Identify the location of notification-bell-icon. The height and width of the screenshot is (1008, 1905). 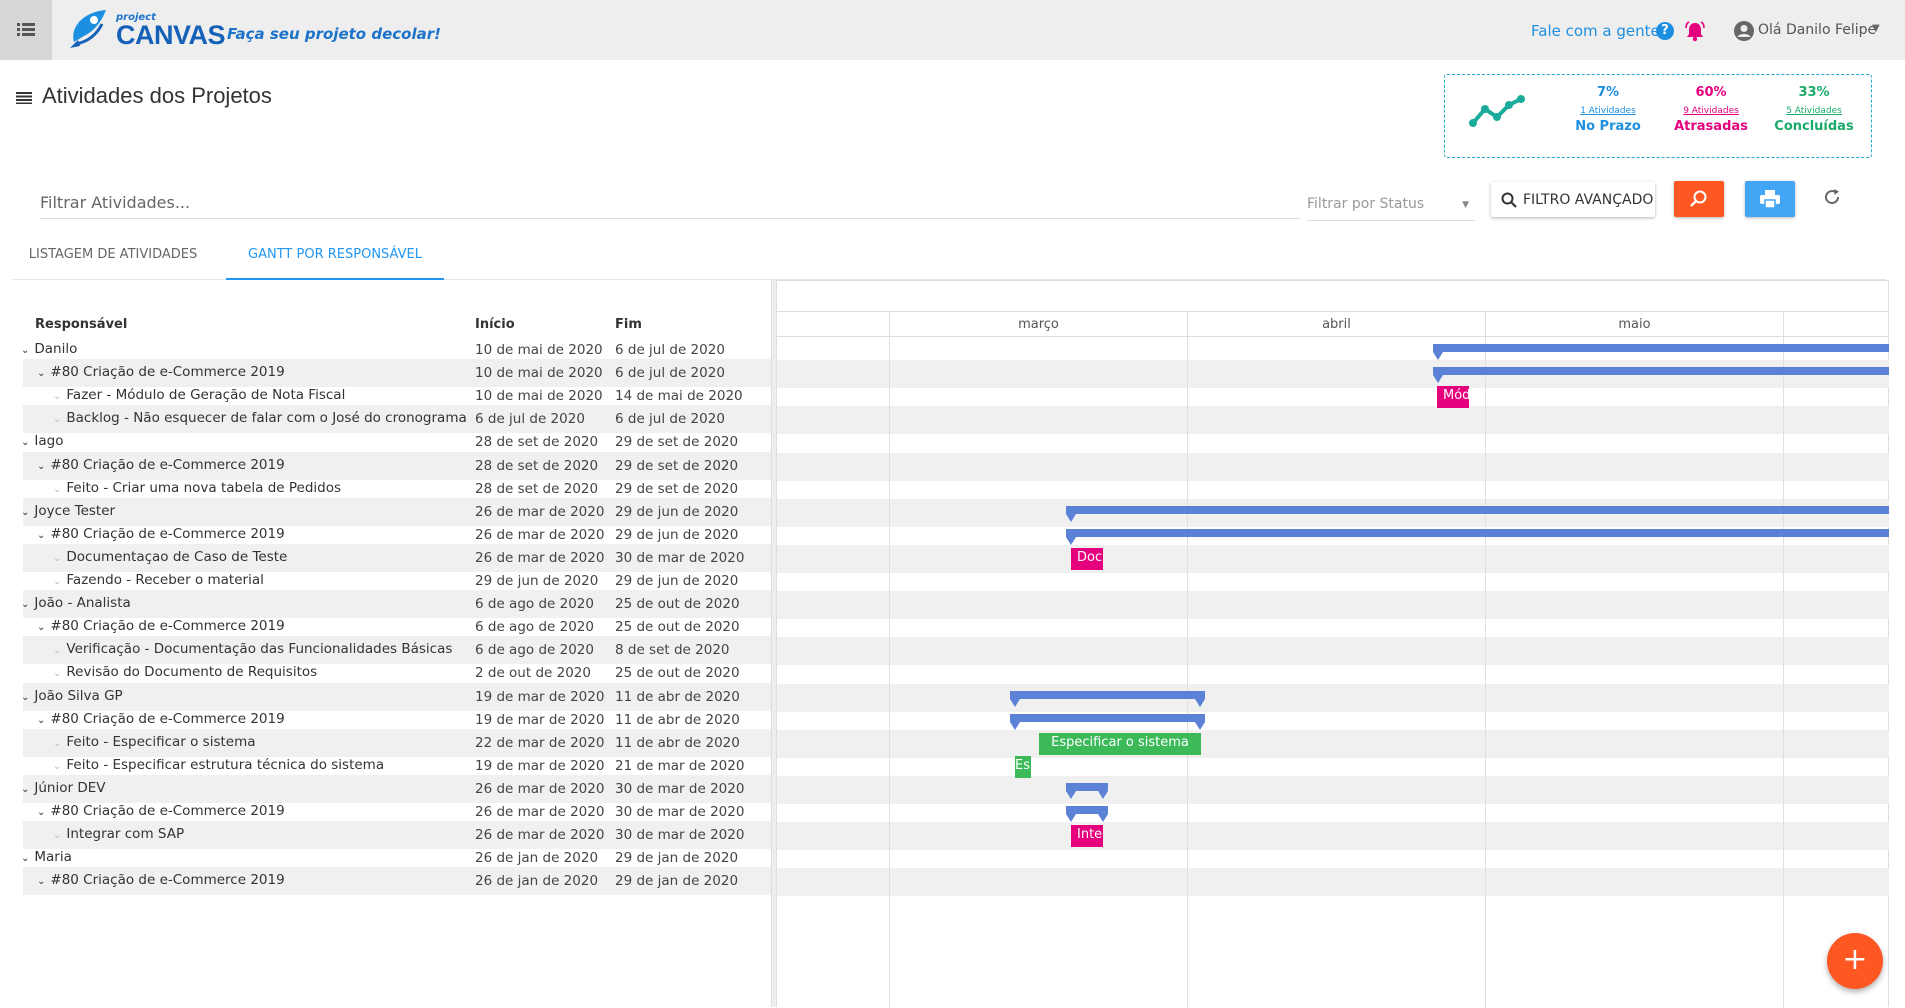
(1695, 31).